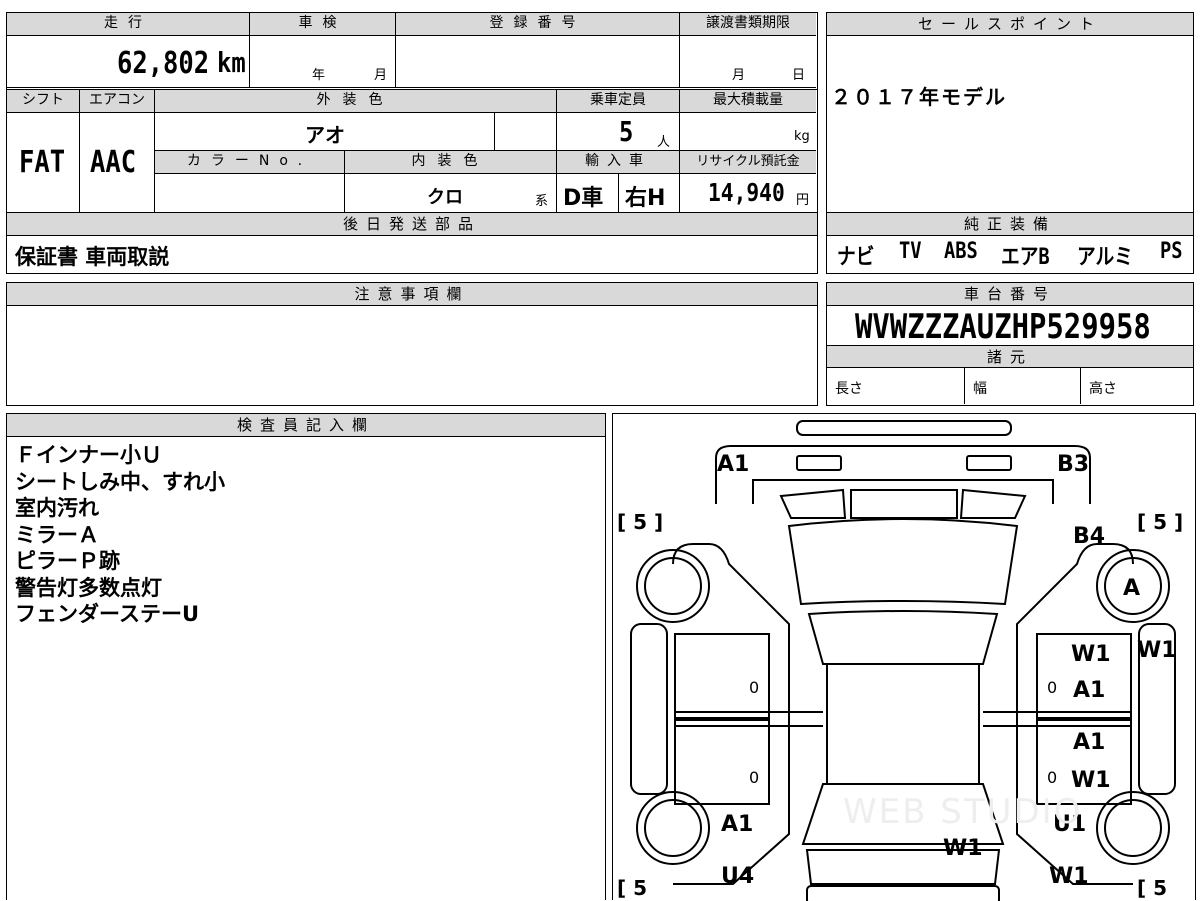 The height and width of the screenshot is (901, 1200). Describe the element at coordinates (128, 24) in the screenshot. I see `mileage-label: 走行` at that location.